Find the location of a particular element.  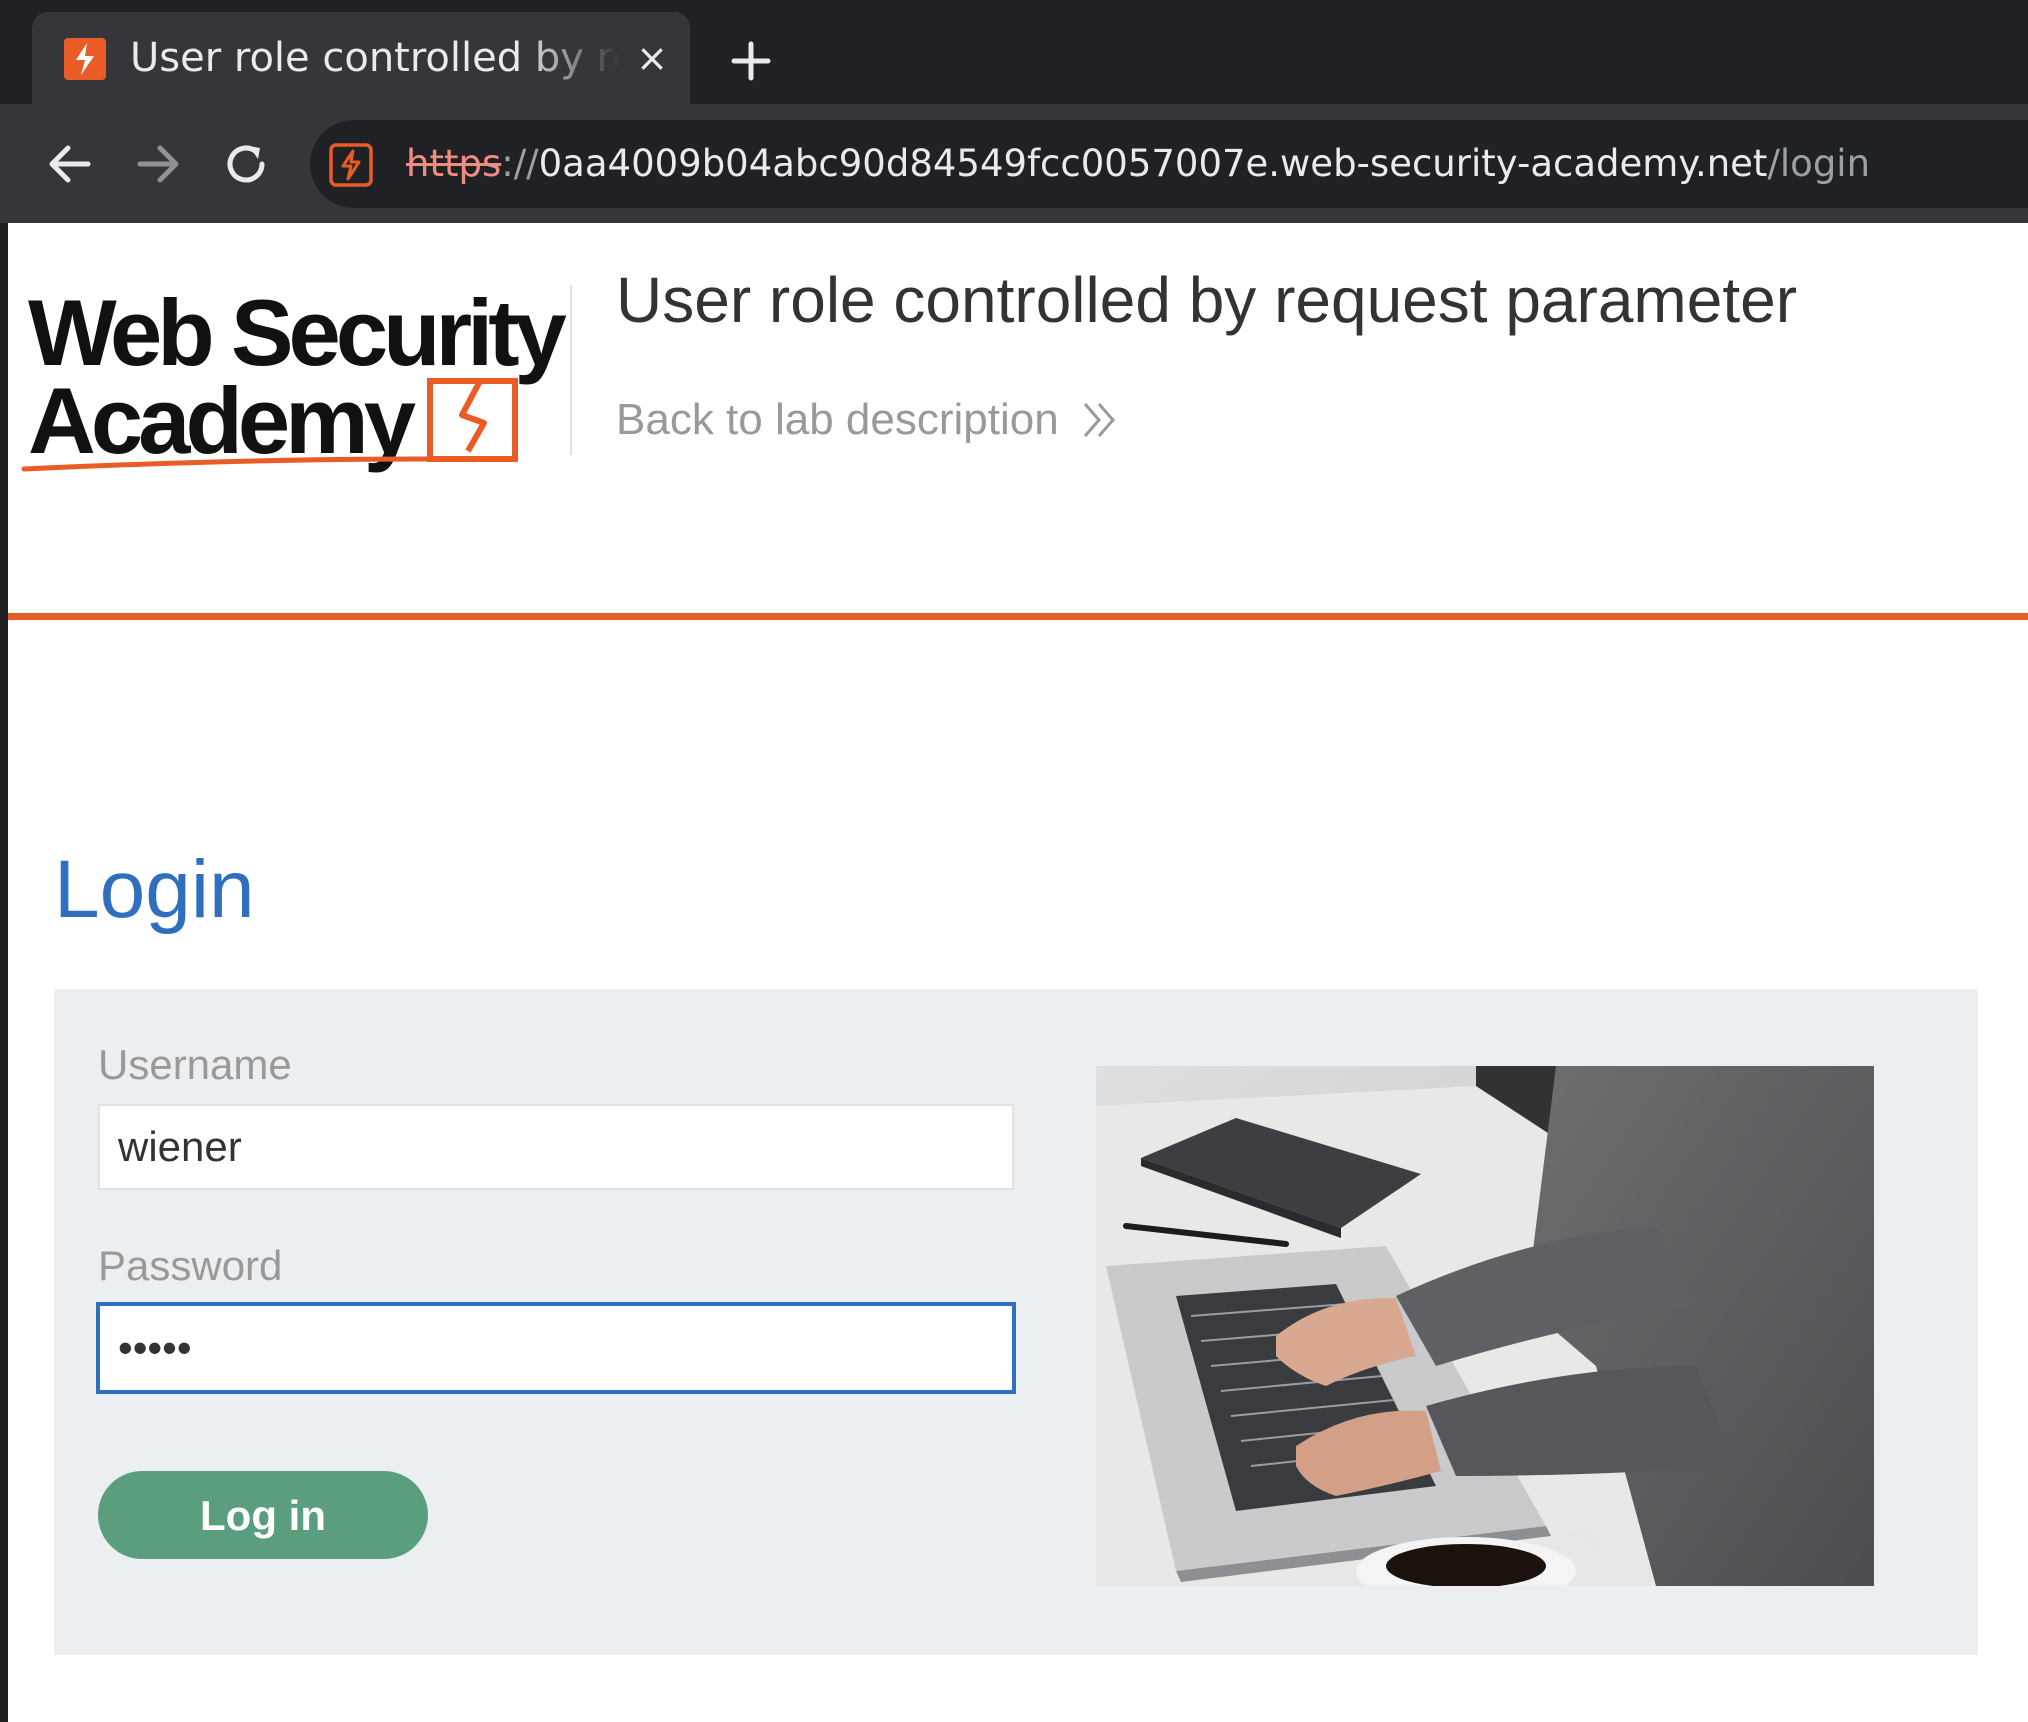

forward-arrow-icon is located at coordinates (158, 164).